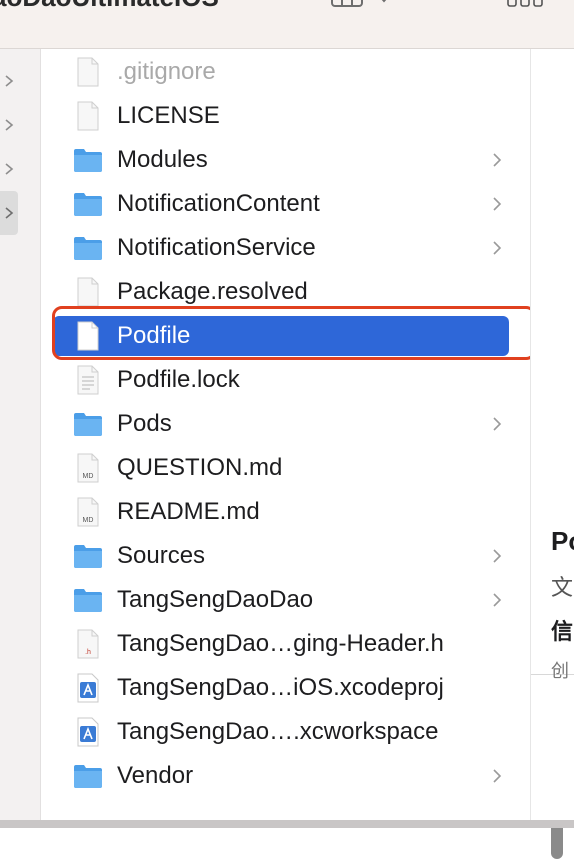 This screenshot has width=574, height=859. What do you see at coordinates (281, 556) in the screenshot?
I see `folder-row: Sources` at bounding box center [281, 556].